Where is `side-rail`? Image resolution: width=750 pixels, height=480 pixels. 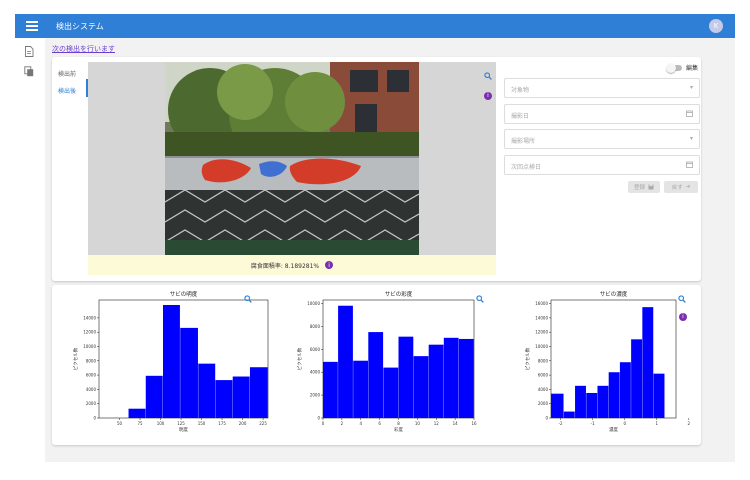
side-rail is located at coordinates (30, 250).